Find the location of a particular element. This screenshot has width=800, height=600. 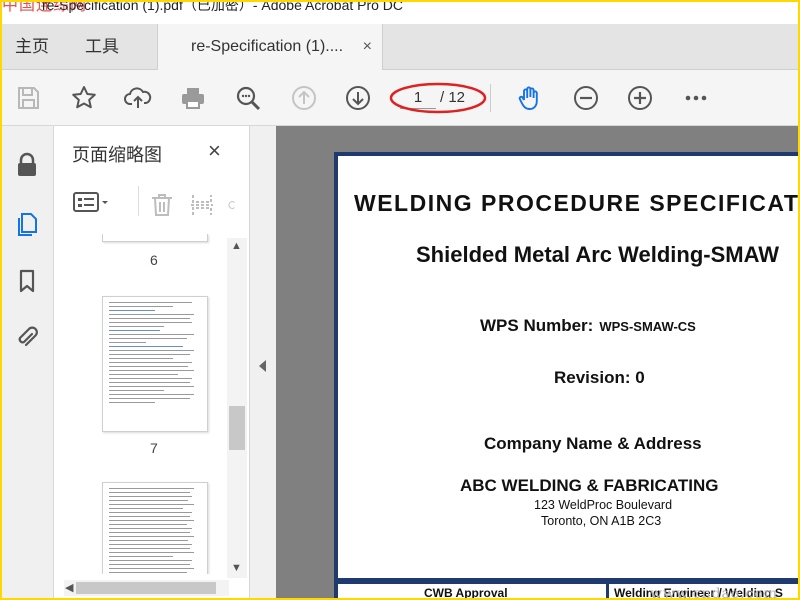

extract-page-button is located at coordinates (202, 205).